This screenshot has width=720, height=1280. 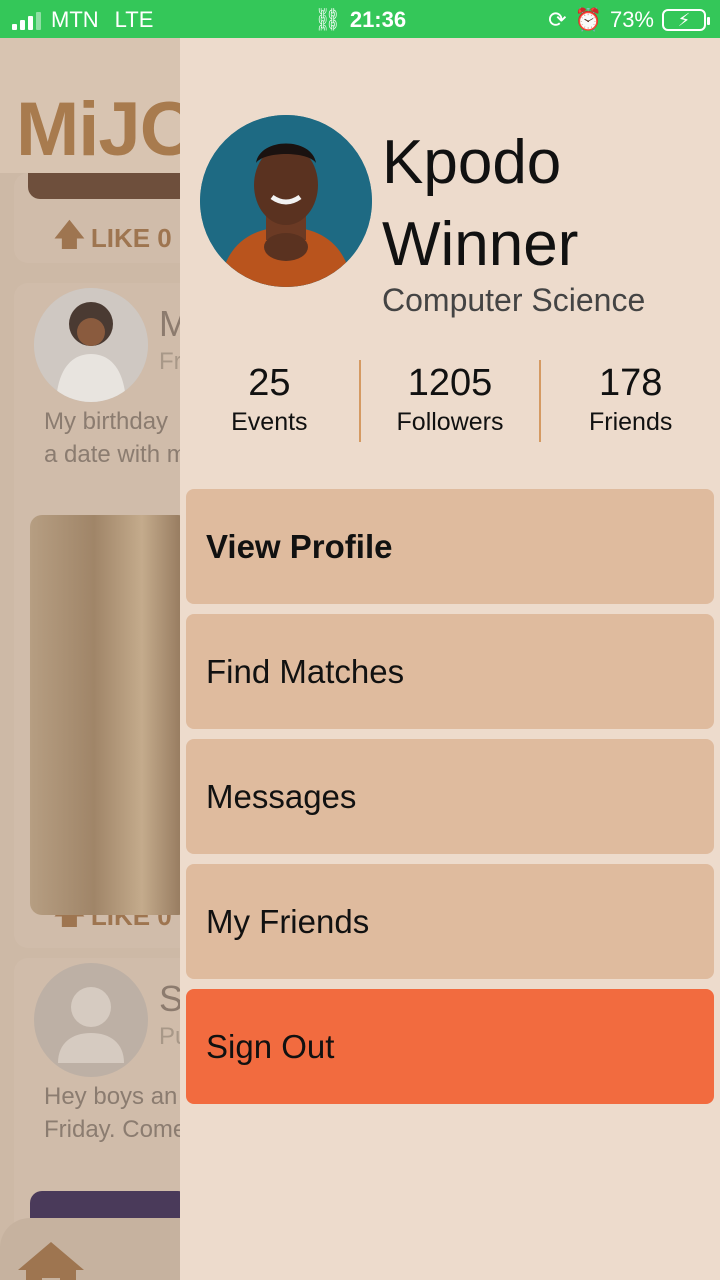 I want to click on stat-value: 178, so click(x=630, y=383).